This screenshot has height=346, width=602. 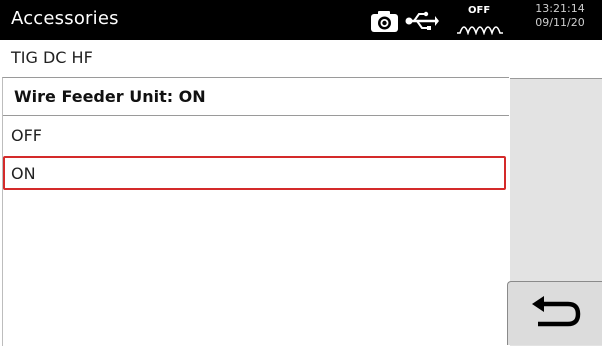 What do you see at coordinates (301, 20) in the screenshot?
I see `title-bar: Accessories OFF 13:21:14 09/11/20` at bounding box center [301, 20].